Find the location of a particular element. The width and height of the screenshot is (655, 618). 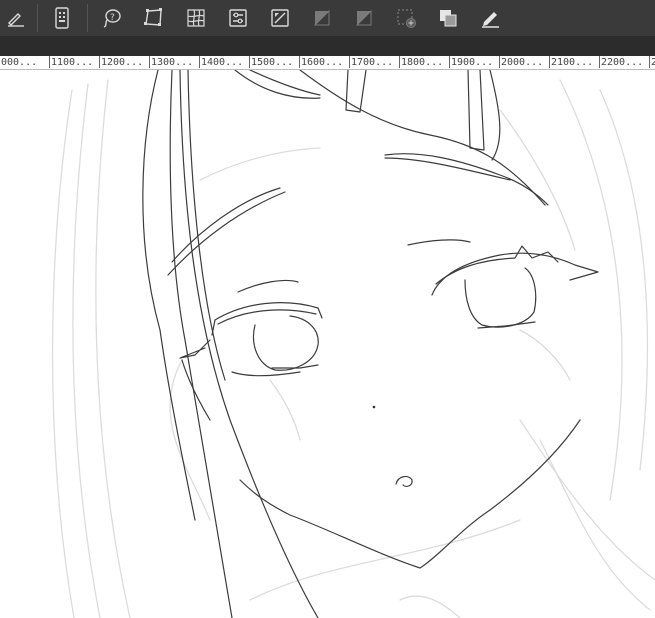

ruler-label: 23 is located at coordinates (653, 62).